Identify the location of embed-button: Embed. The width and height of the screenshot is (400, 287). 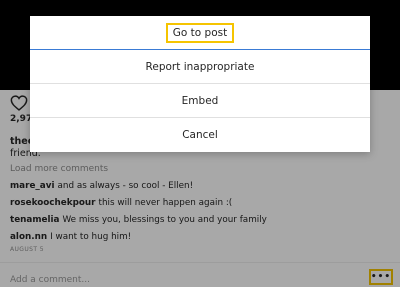
(200, 101).